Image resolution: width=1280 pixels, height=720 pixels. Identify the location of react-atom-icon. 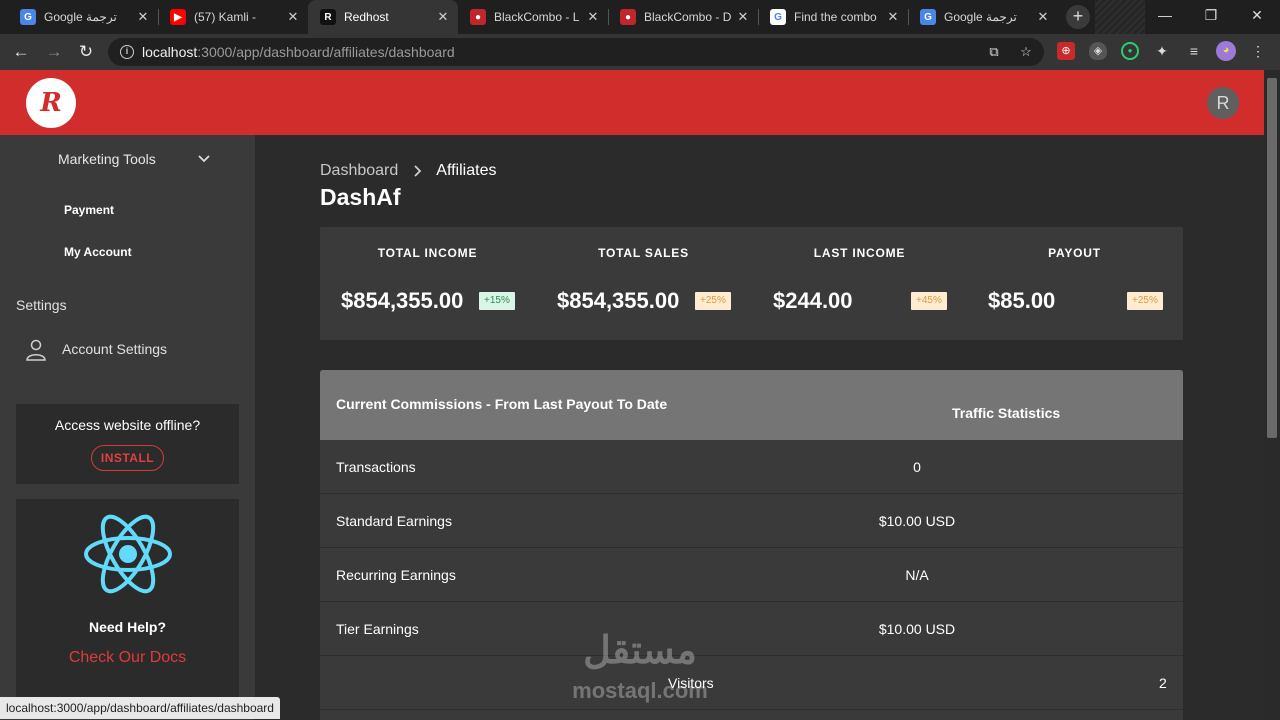
(128, 554).